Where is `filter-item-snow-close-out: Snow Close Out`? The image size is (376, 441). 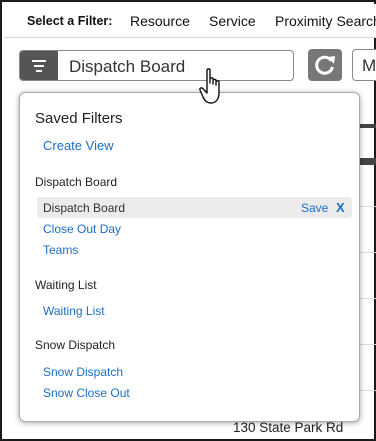 filter-item-snow-close-out: Snow Close Out is located at coordinates (86, 393).